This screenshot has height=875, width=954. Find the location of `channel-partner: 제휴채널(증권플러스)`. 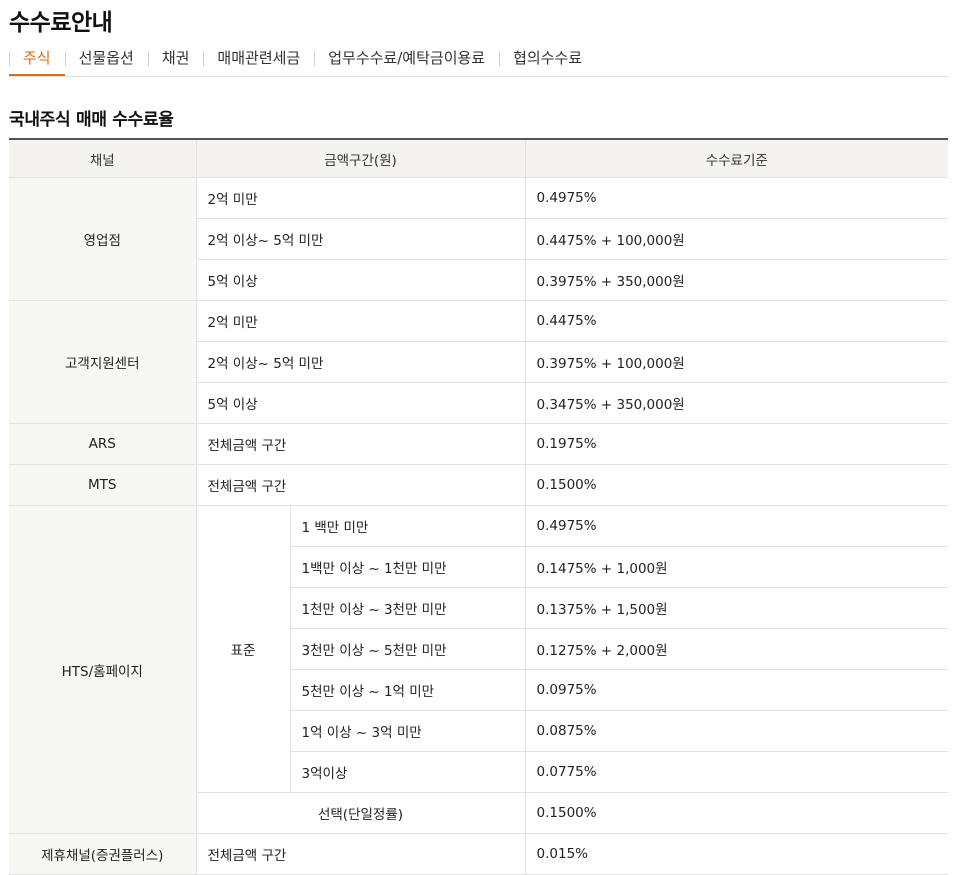

channel-partner: 제휴채널(증권플러스) is located at coordinates (103, 854).